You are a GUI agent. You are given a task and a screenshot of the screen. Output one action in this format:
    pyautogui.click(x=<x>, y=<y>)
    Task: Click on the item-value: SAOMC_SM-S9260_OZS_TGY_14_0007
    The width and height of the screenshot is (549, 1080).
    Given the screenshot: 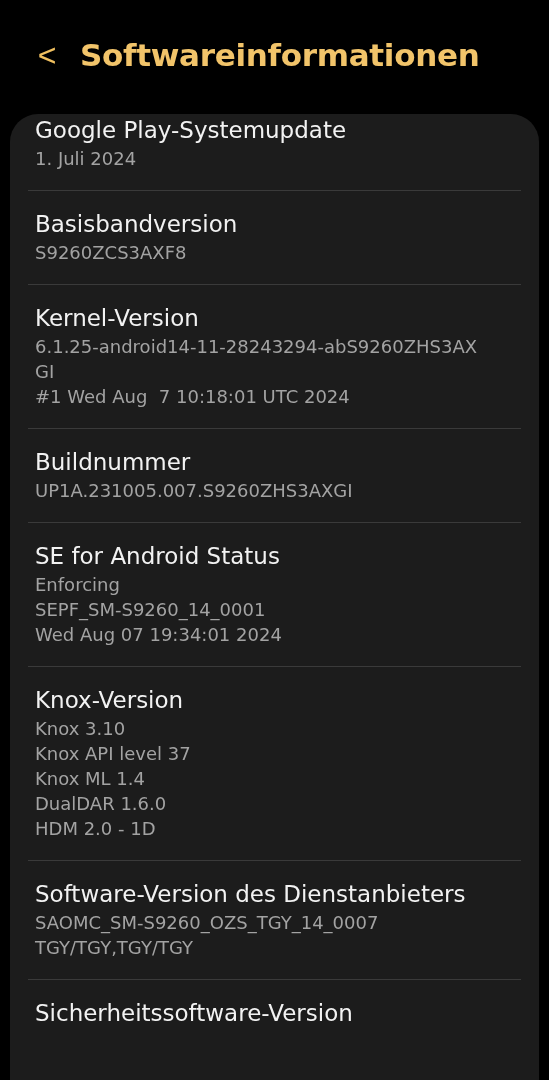 What is the action you would take?
    pyautogui.click(x=207, y=923)
    